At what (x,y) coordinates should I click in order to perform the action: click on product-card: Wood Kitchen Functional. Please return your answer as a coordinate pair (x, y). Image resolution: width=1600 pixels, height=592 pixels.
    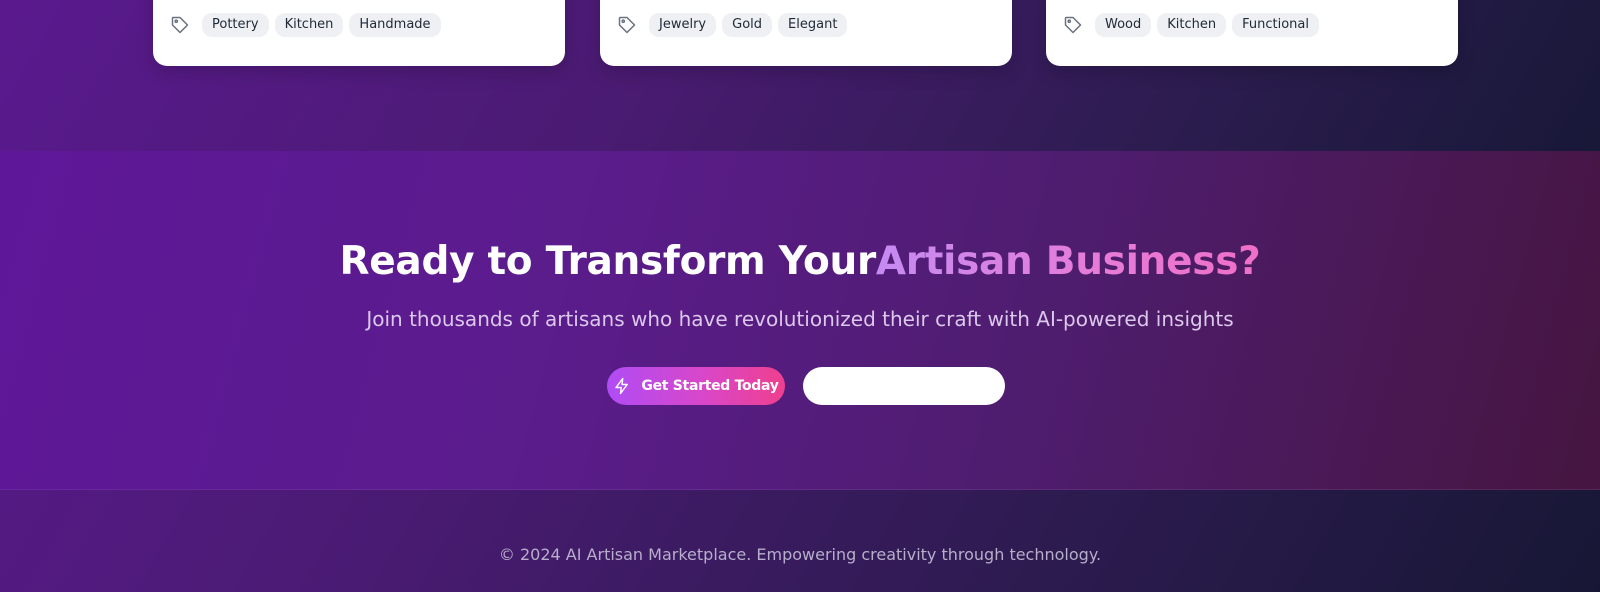
    Looking at the image, I should click on (1252, 33).